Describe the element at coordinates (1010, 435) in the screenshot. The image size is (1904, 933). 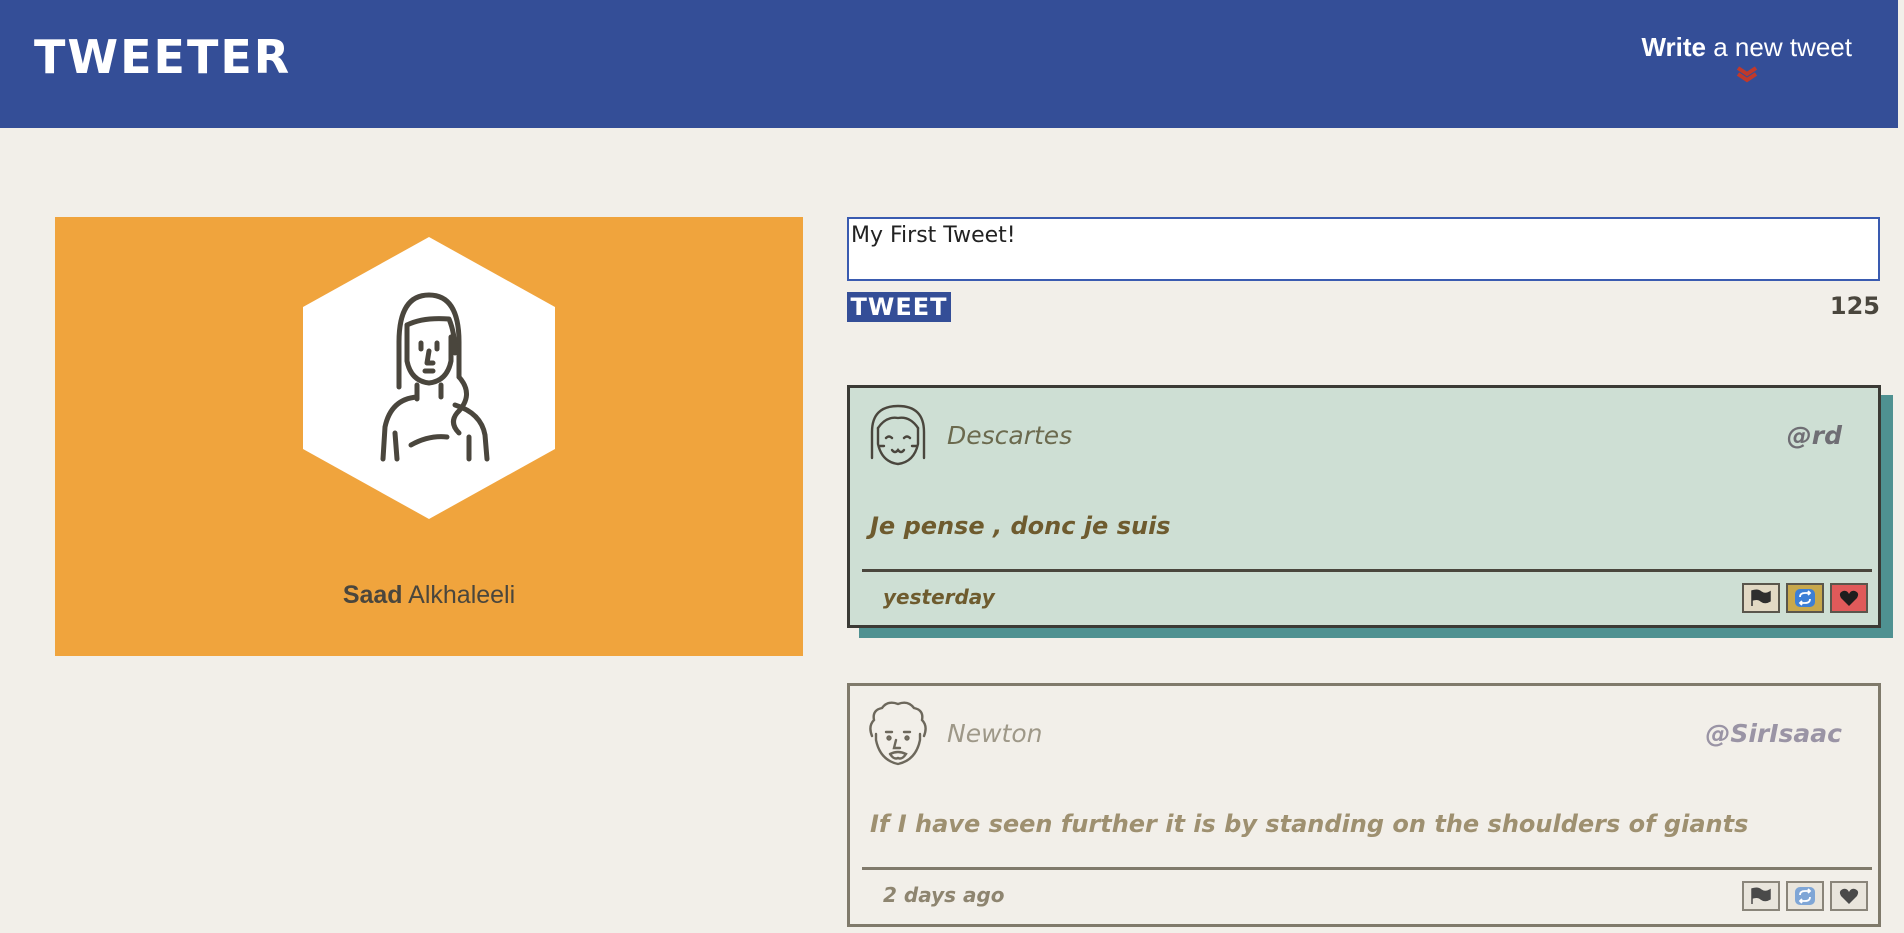
I see `author-name: Descartes` at that location.